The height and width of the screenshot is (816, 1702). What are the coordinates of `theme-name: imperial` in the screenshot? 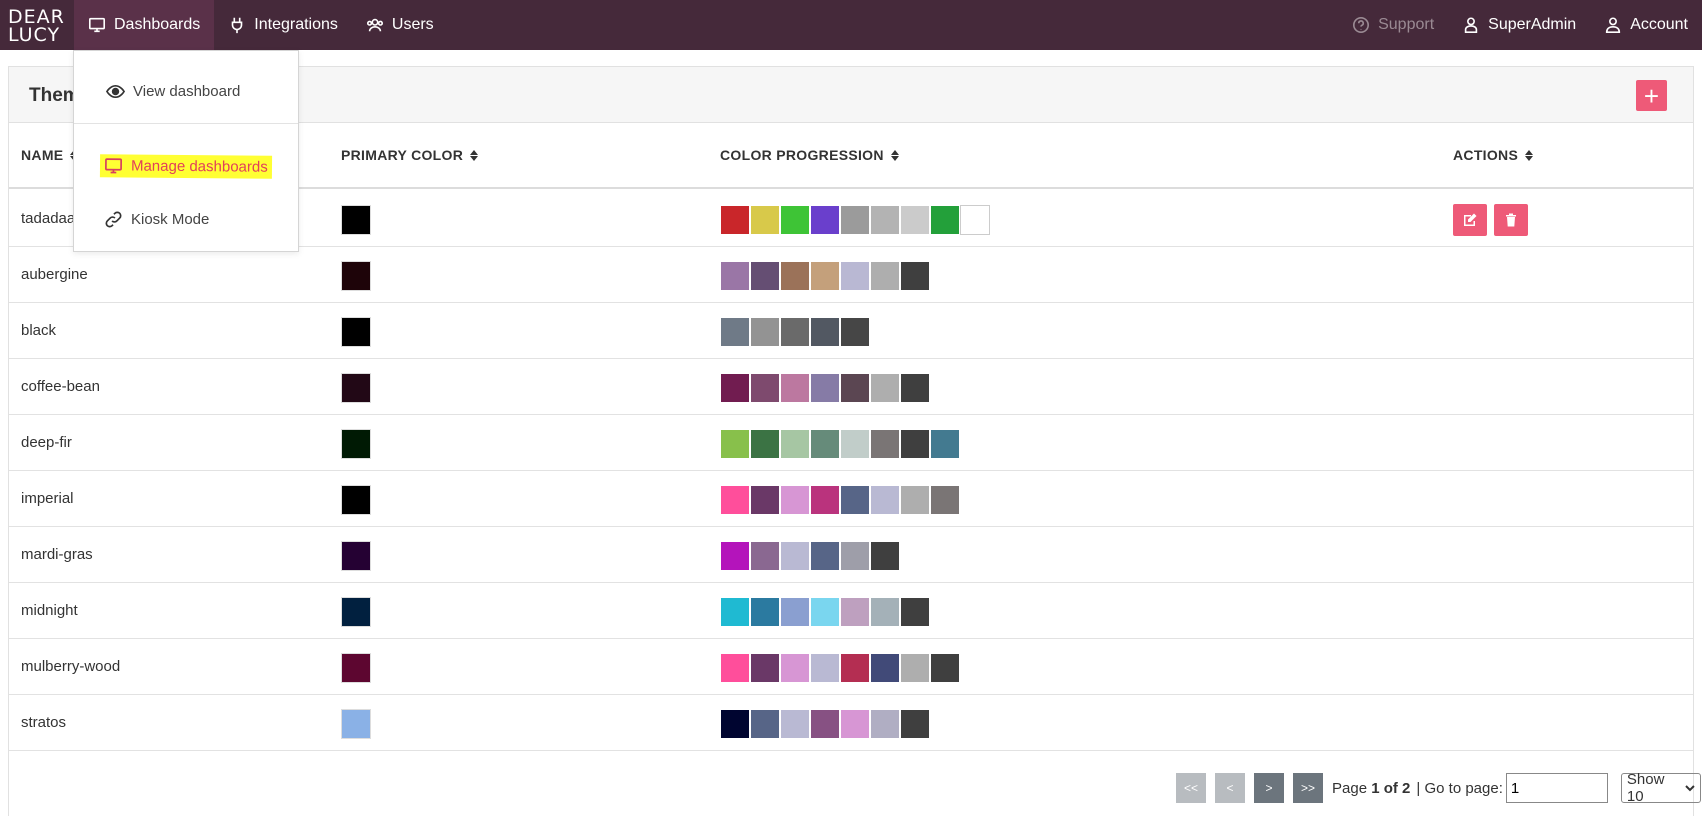 It's located at (47, 498).